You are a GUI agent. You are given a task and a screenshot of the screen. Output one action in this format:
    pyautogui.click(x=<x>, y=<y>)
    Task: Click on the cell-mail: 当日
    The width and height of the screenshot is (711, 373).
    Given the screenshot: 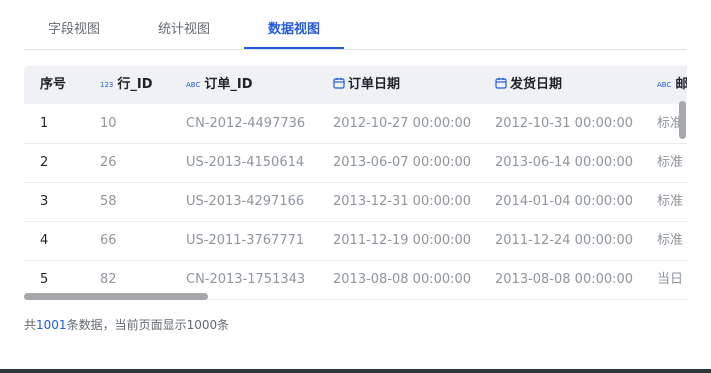 What is the action you would take?
    pyautogui.click(x=670, y=279)
    